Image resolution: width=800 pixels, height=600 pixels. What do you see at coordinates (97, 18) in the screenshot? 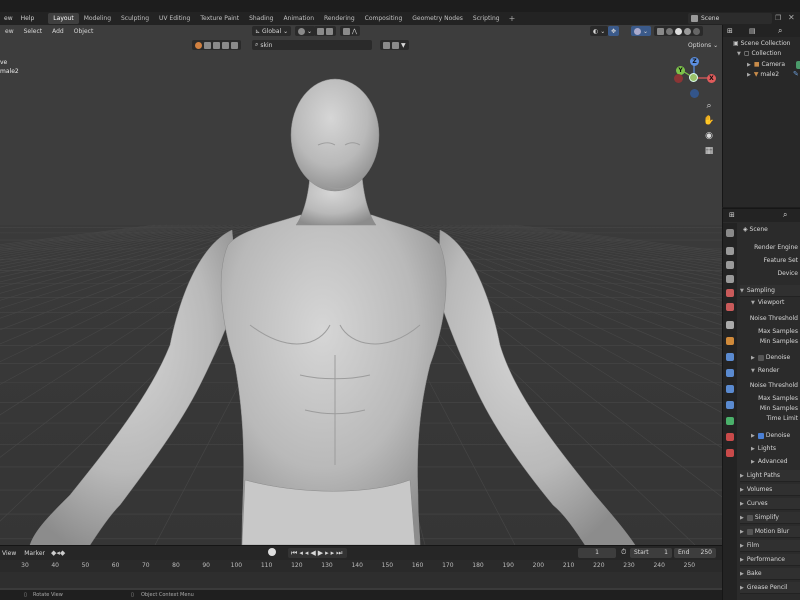
I see `tab-modeling: Modeling` at bounding box center [97, 18].